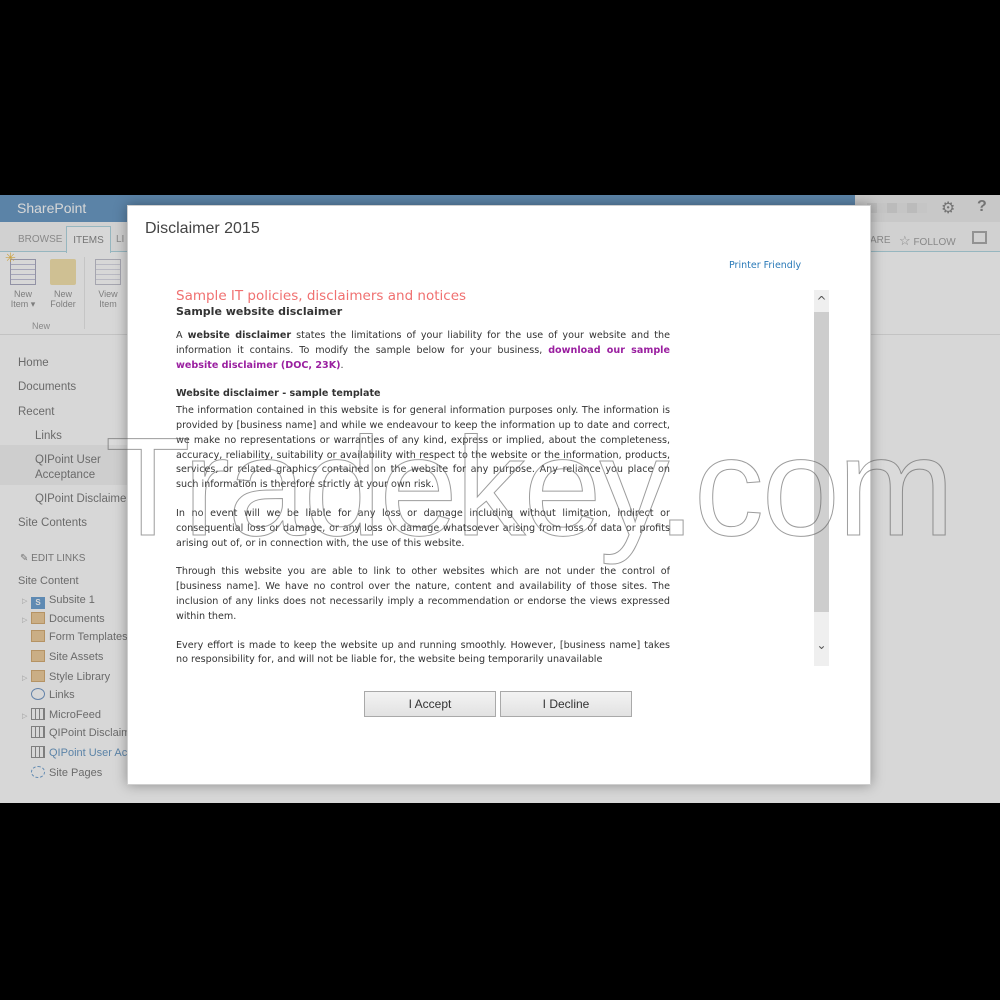  I want to click on accept-button: I Accept, so click(430, 704).